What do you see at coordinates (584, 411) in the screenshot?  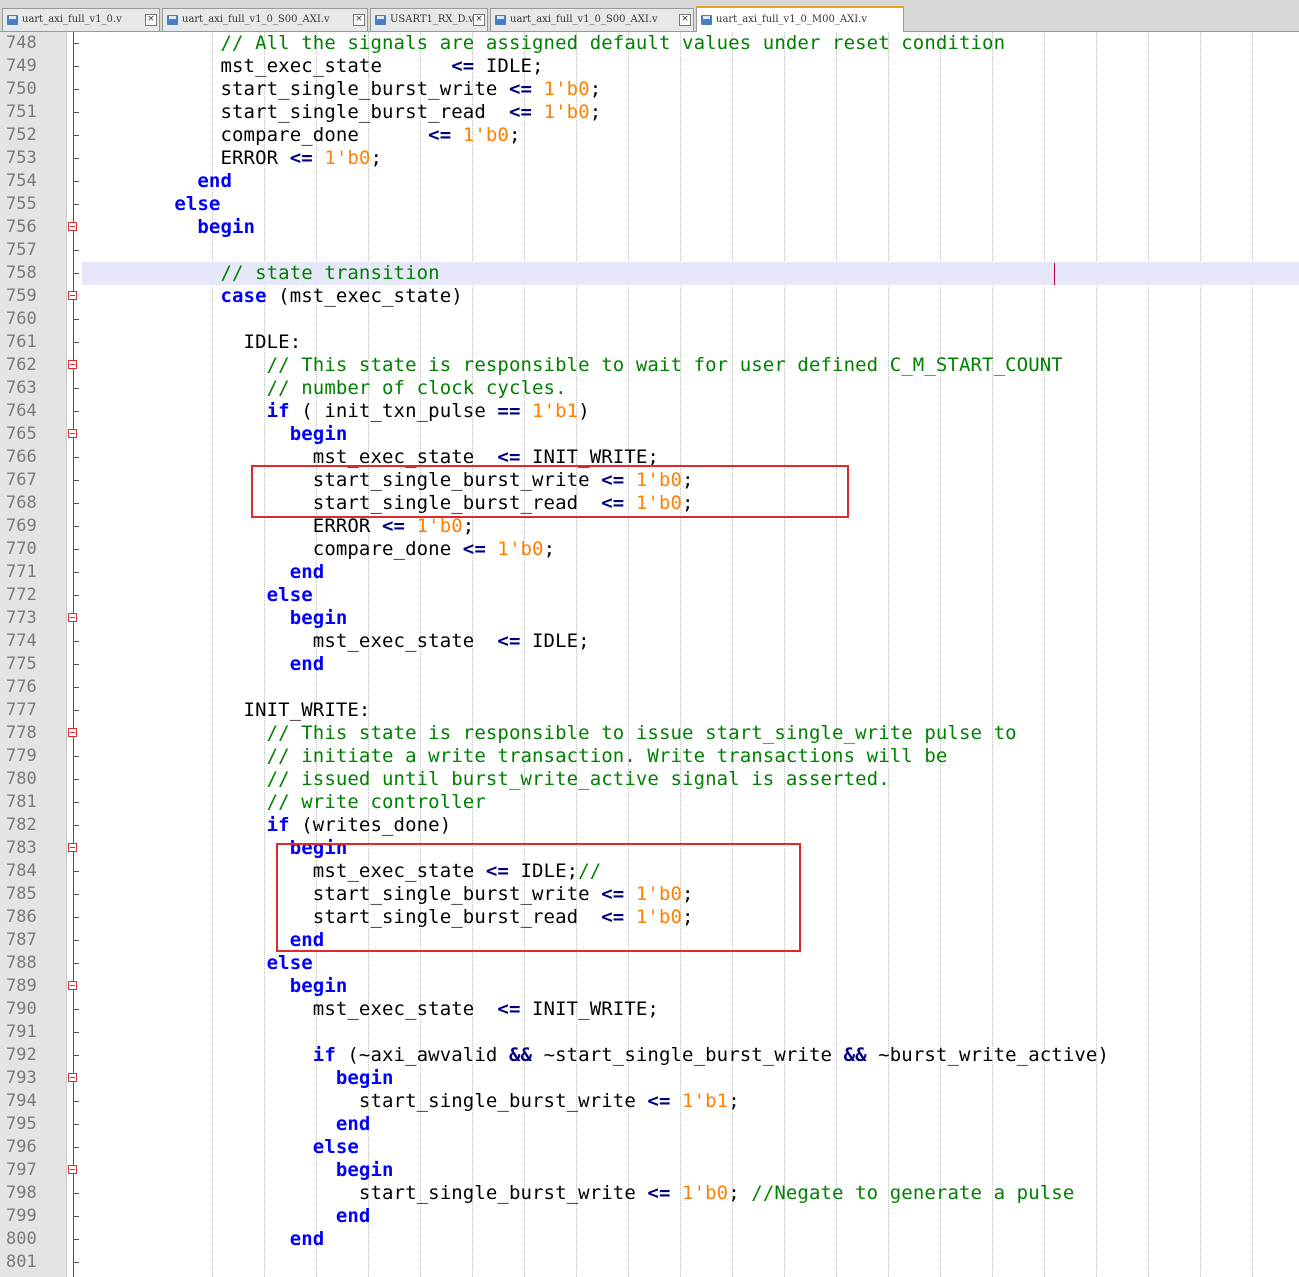 I see `code-token: )` at bounding box center [584, 411].